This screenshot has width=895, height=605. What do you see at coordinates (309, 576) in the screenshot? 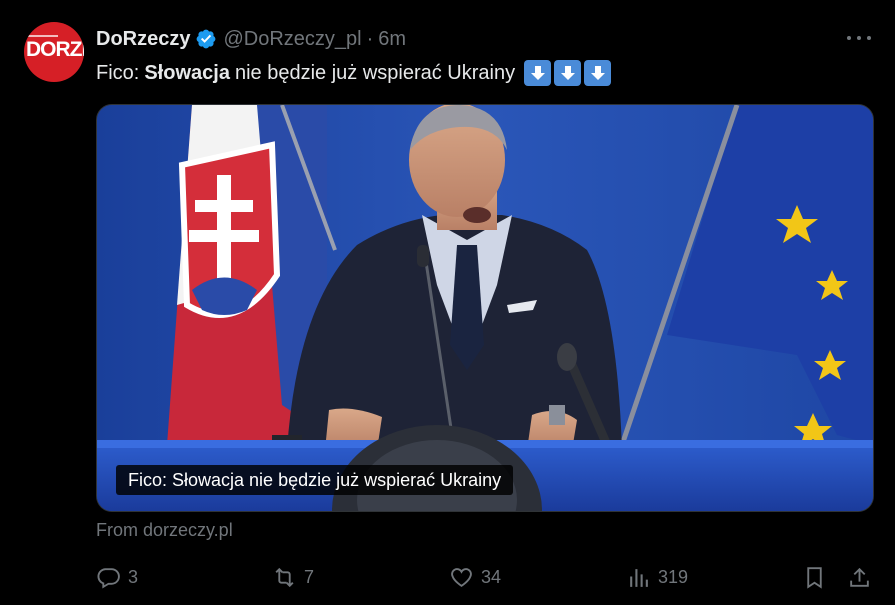
I see `retweet-count: 7` at bounding box center [309, 576].